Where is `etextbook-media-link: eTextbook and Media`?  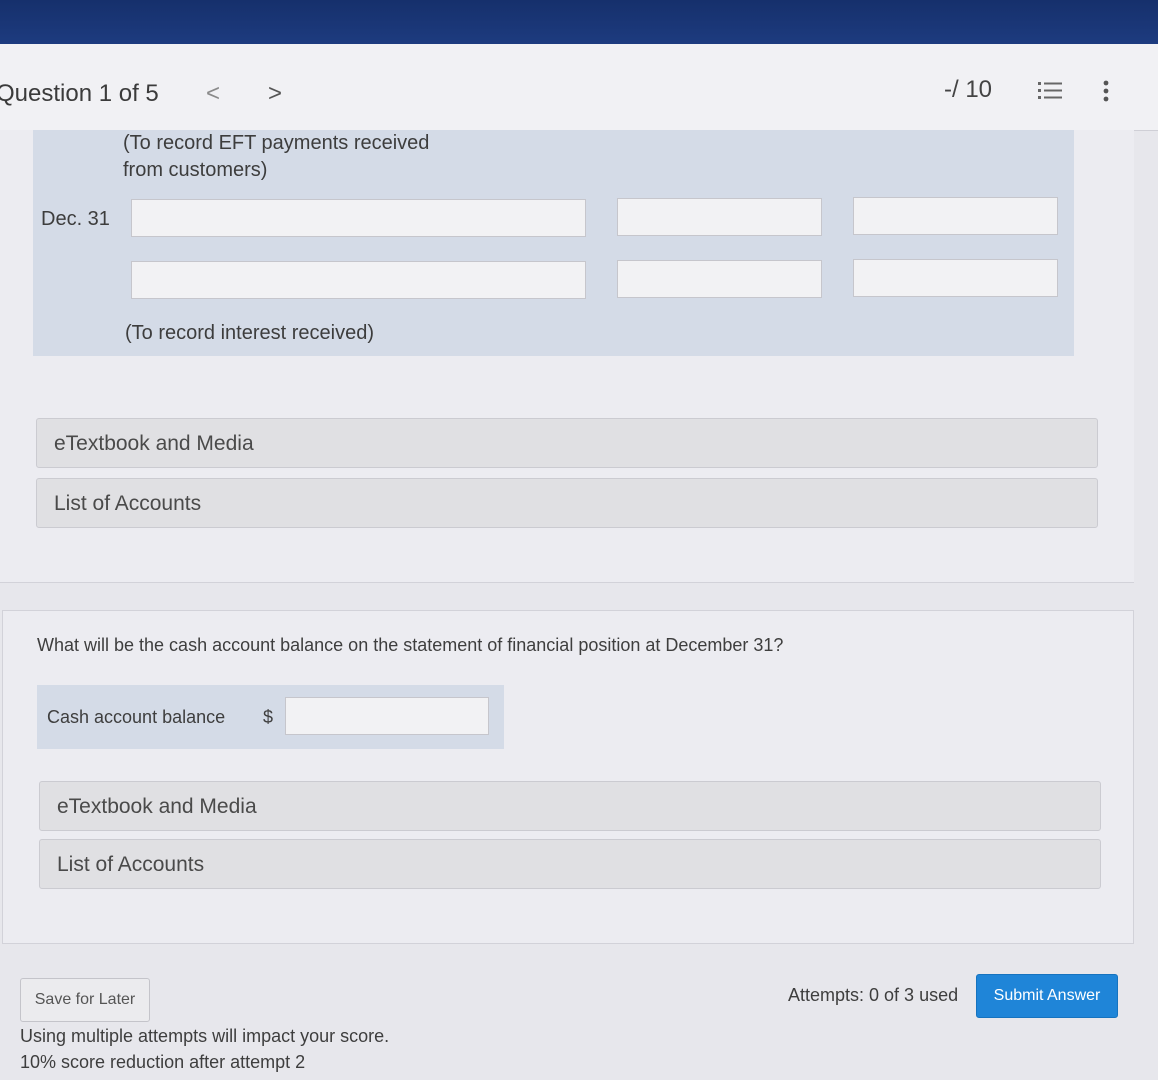
etextbook-media-link: eTextbook and Media is located at coordinates (567, 443).